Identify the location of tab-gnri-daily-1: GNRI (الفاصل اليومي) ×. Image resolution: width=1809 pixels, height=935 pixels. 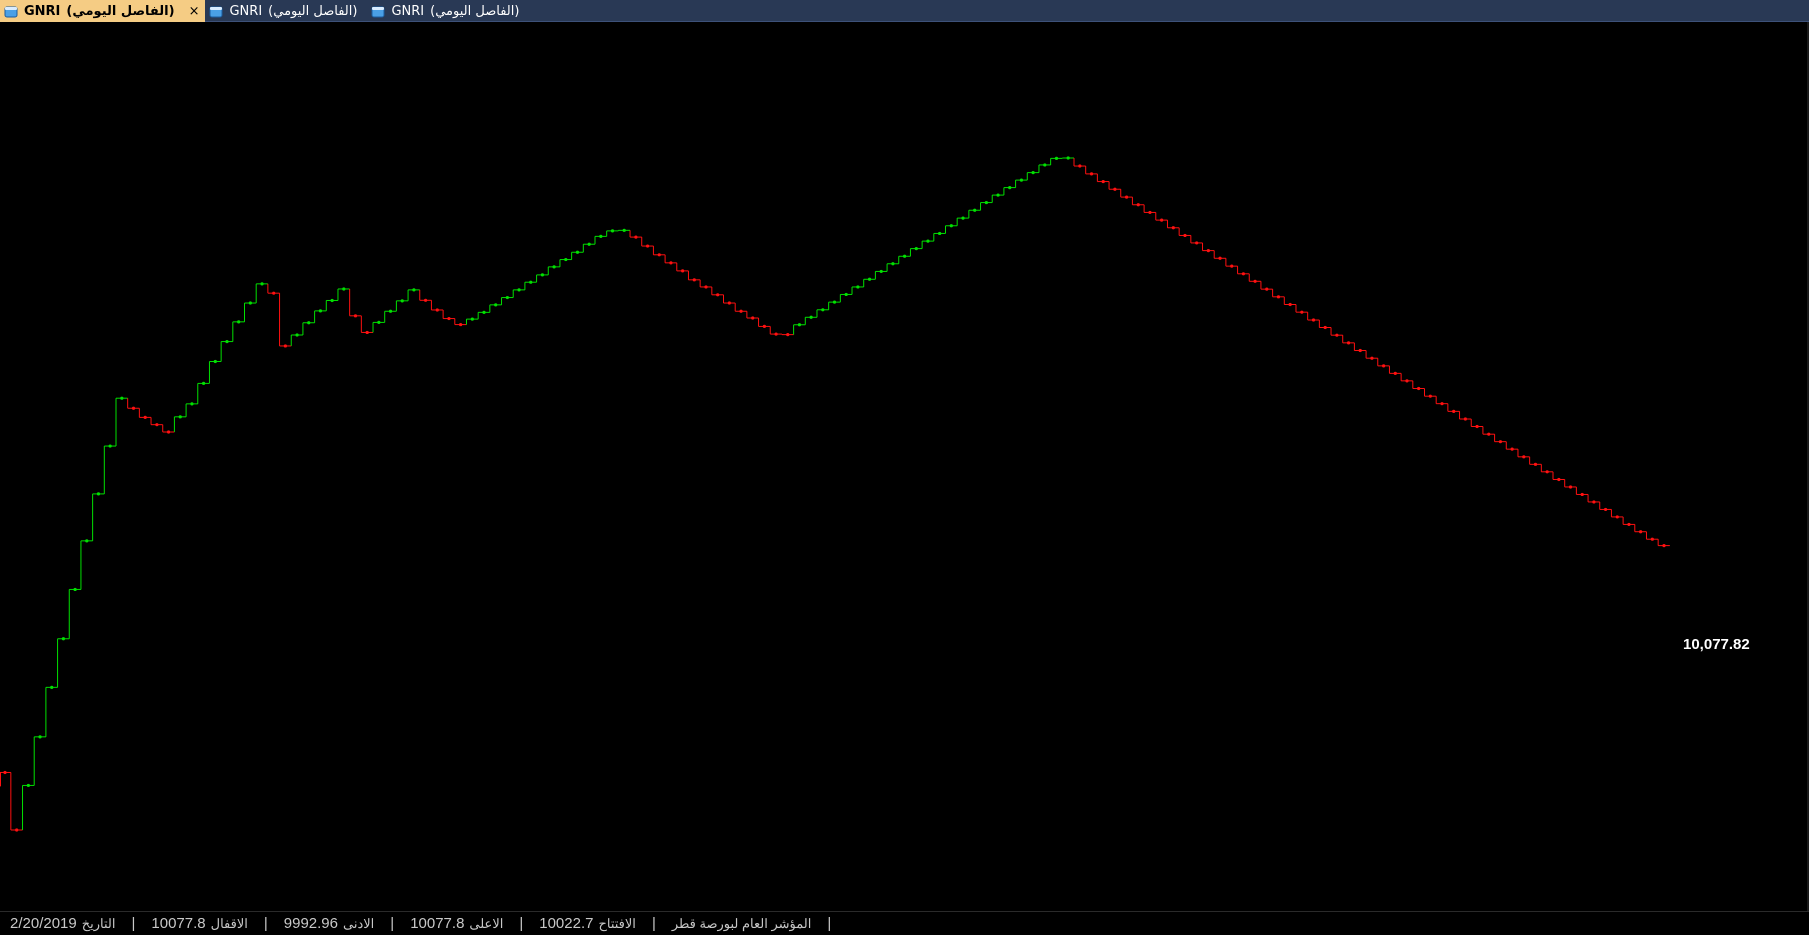
(103, 11).